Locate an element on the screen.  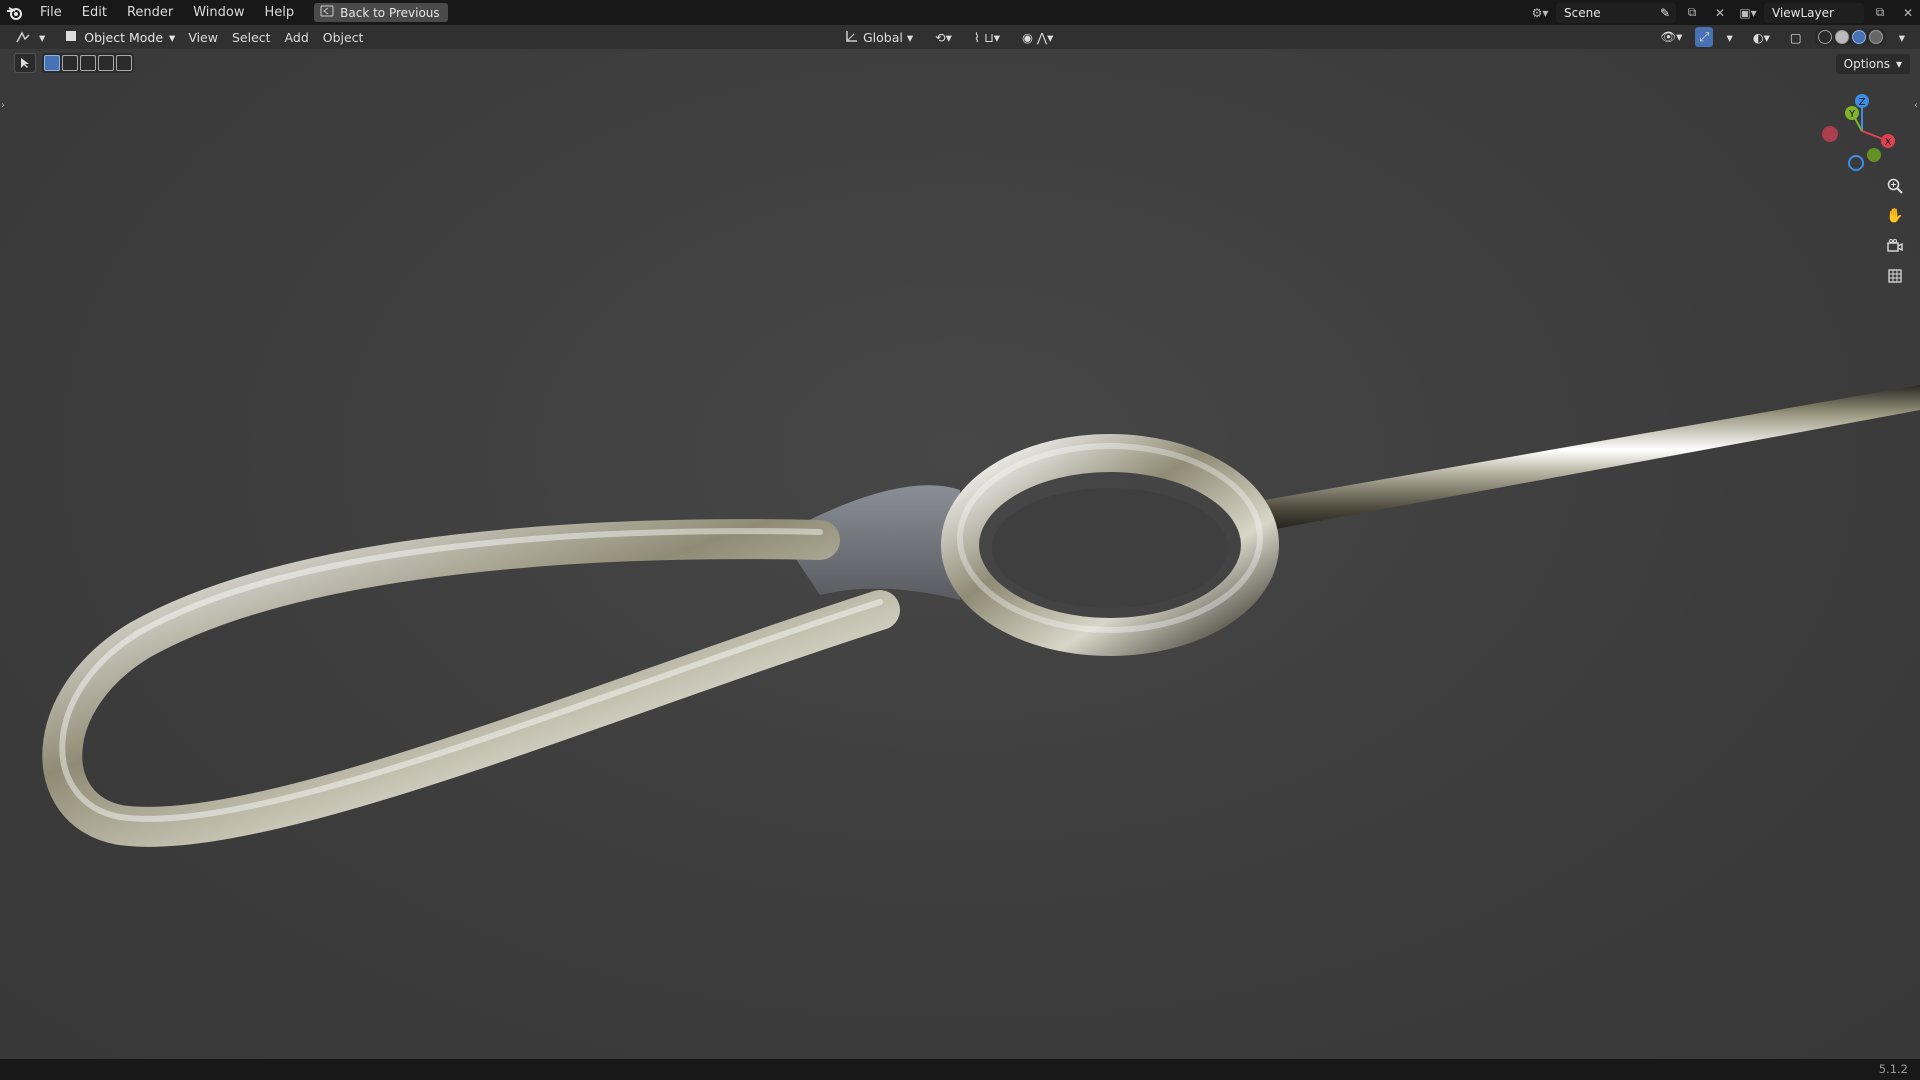
xray-icon: ▢ is located at coordinates (1796, 37).